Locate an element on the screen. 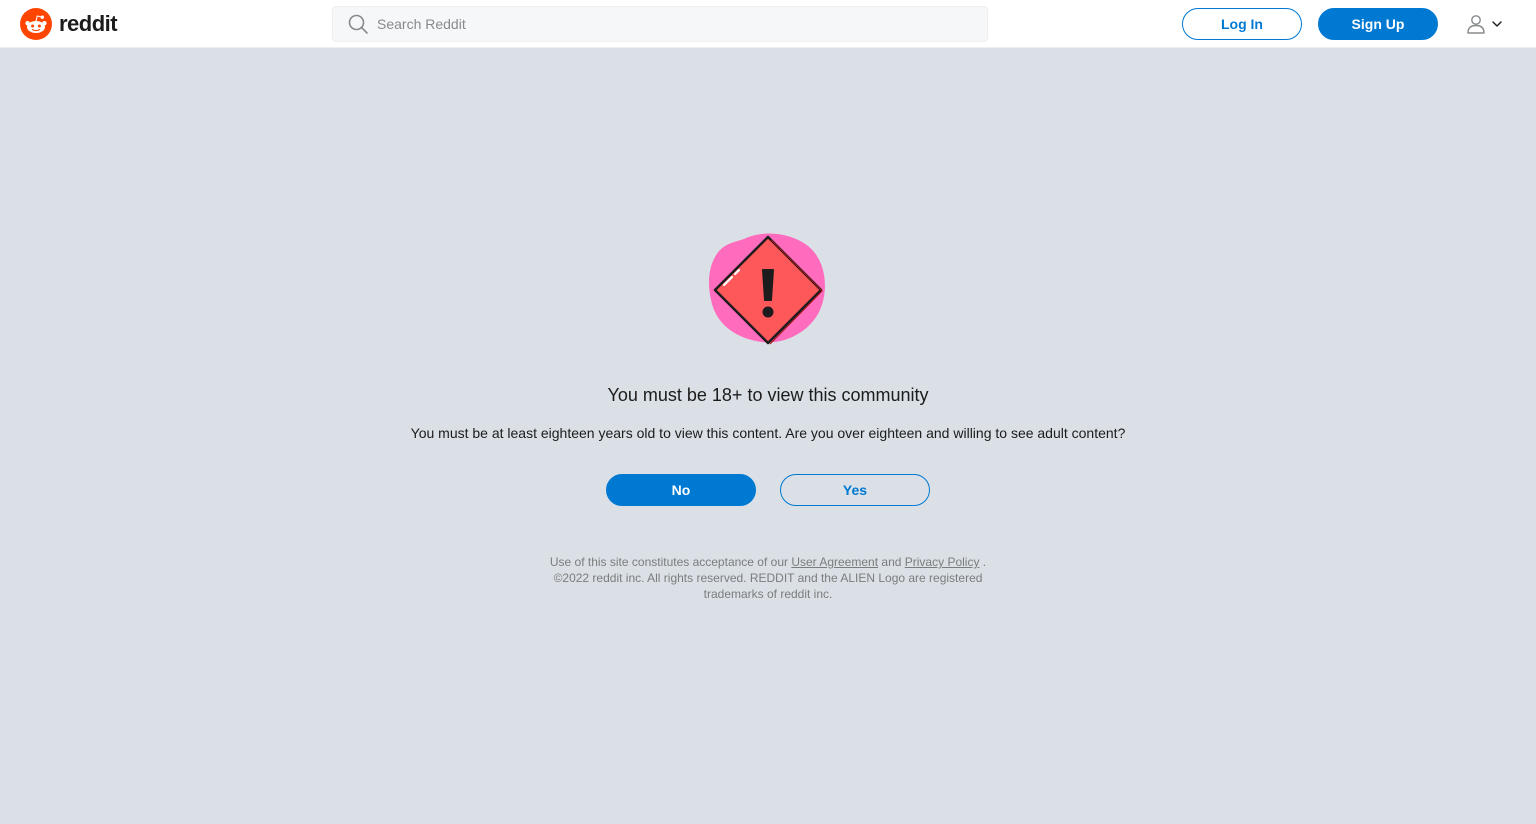 This screenshot has height=824, width=1536. user-menu-dropdown is located at coordinates (1484, 24).